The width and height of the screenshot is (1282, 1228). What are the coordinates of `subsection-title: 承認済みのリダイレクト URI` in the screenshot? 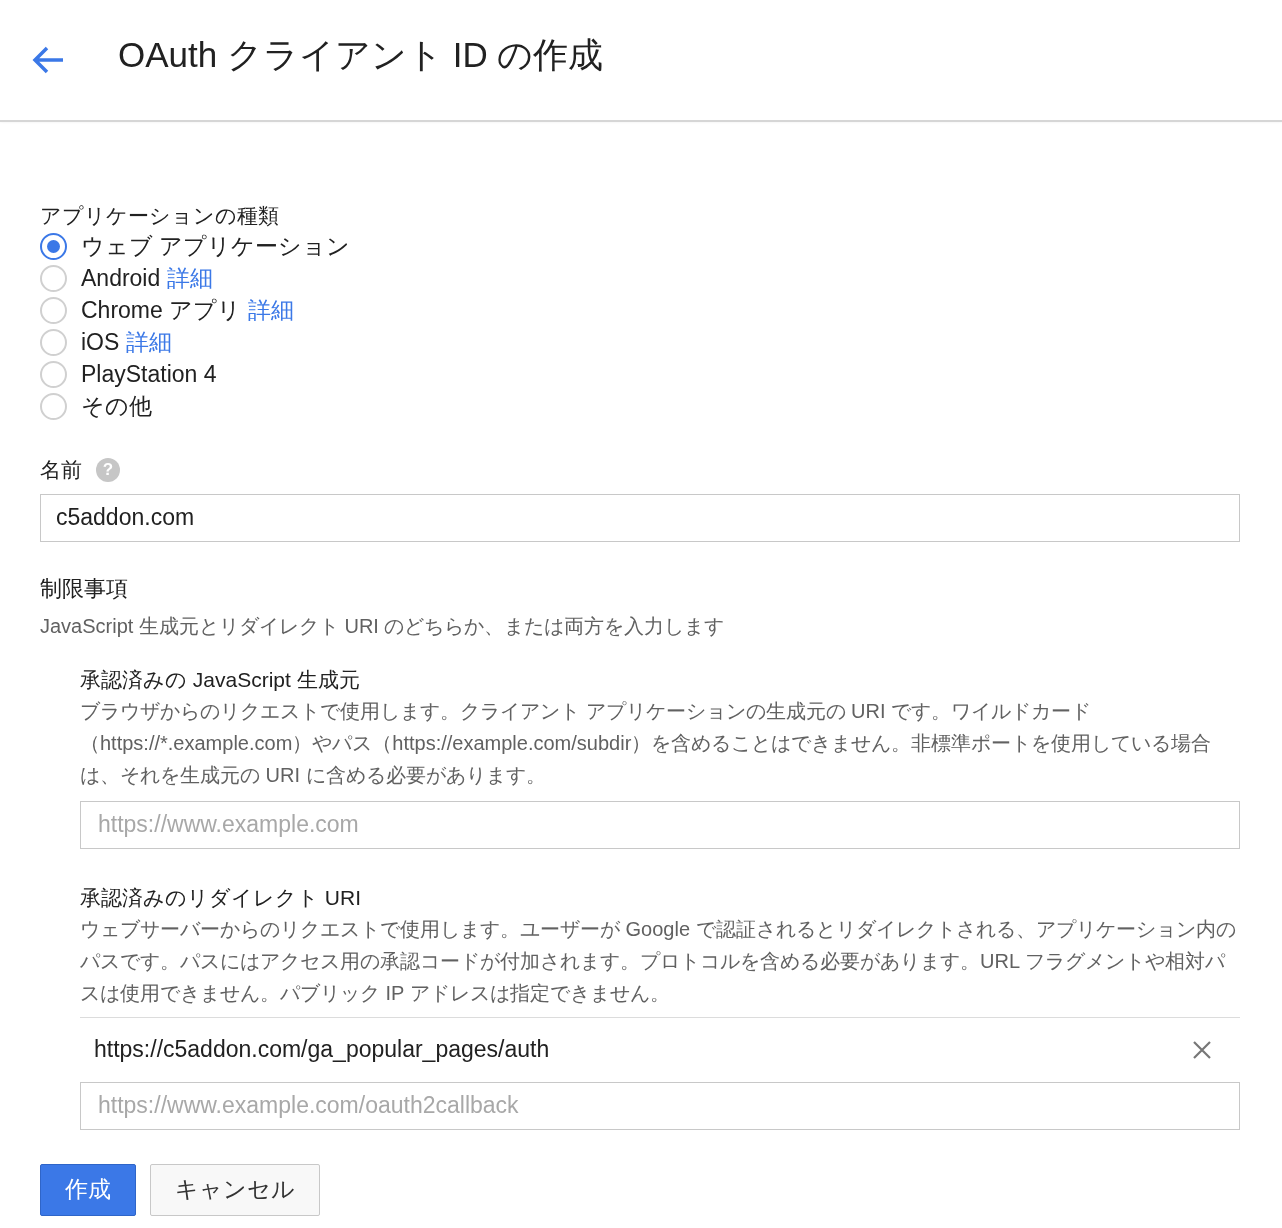 It's located at (221, 897).